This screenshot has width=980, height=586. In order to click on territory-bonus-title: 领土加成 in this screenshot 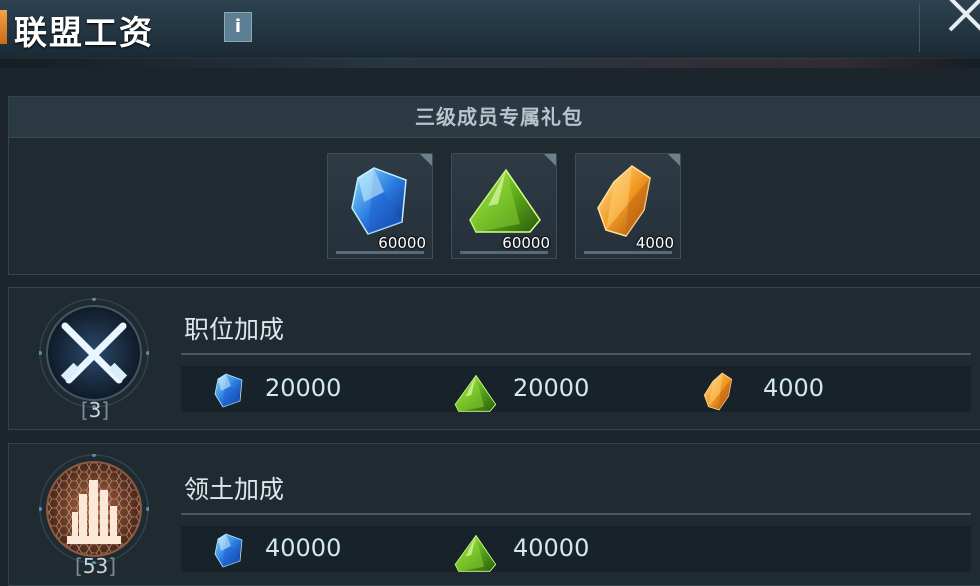, I will do `click(234, 489)`.